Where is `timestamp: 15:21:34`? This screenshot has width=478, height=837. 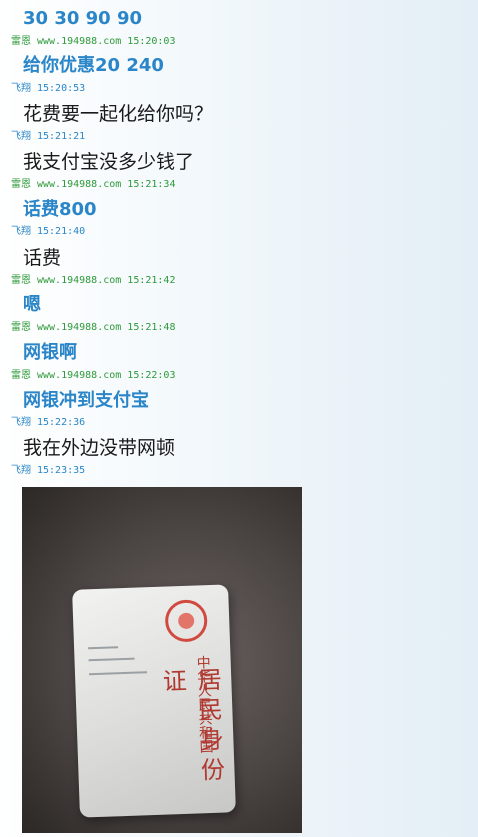
timestamp: 15:21:34 is located at coordinates (151, 184).